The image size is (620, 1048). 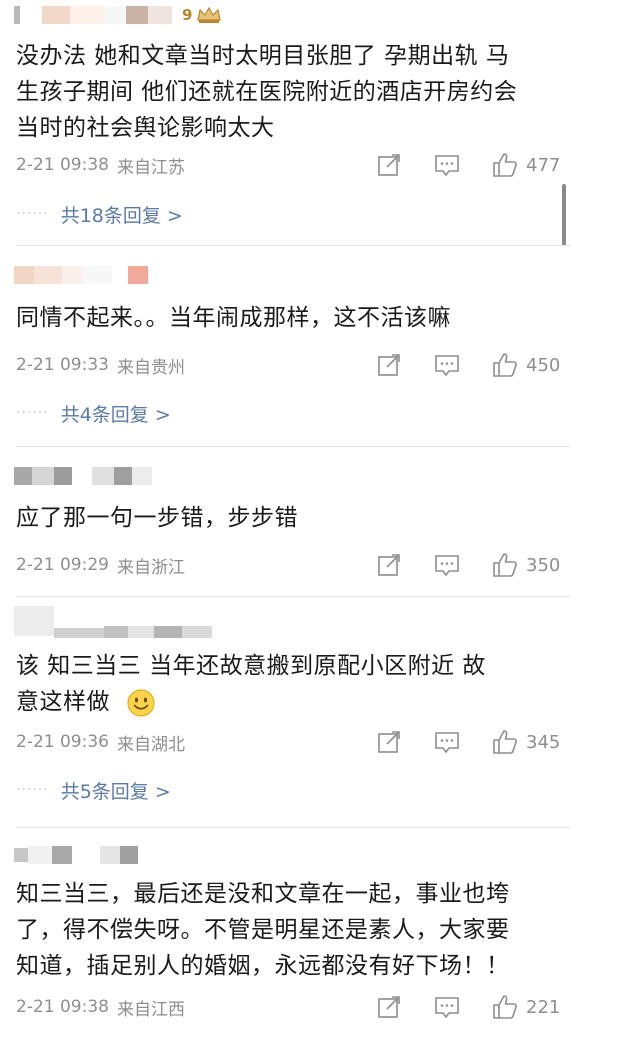 What do you see at coordinates (150, 1009) in the screenshot?
I see `location: 来自江西` at bounding box center [150, 1009].